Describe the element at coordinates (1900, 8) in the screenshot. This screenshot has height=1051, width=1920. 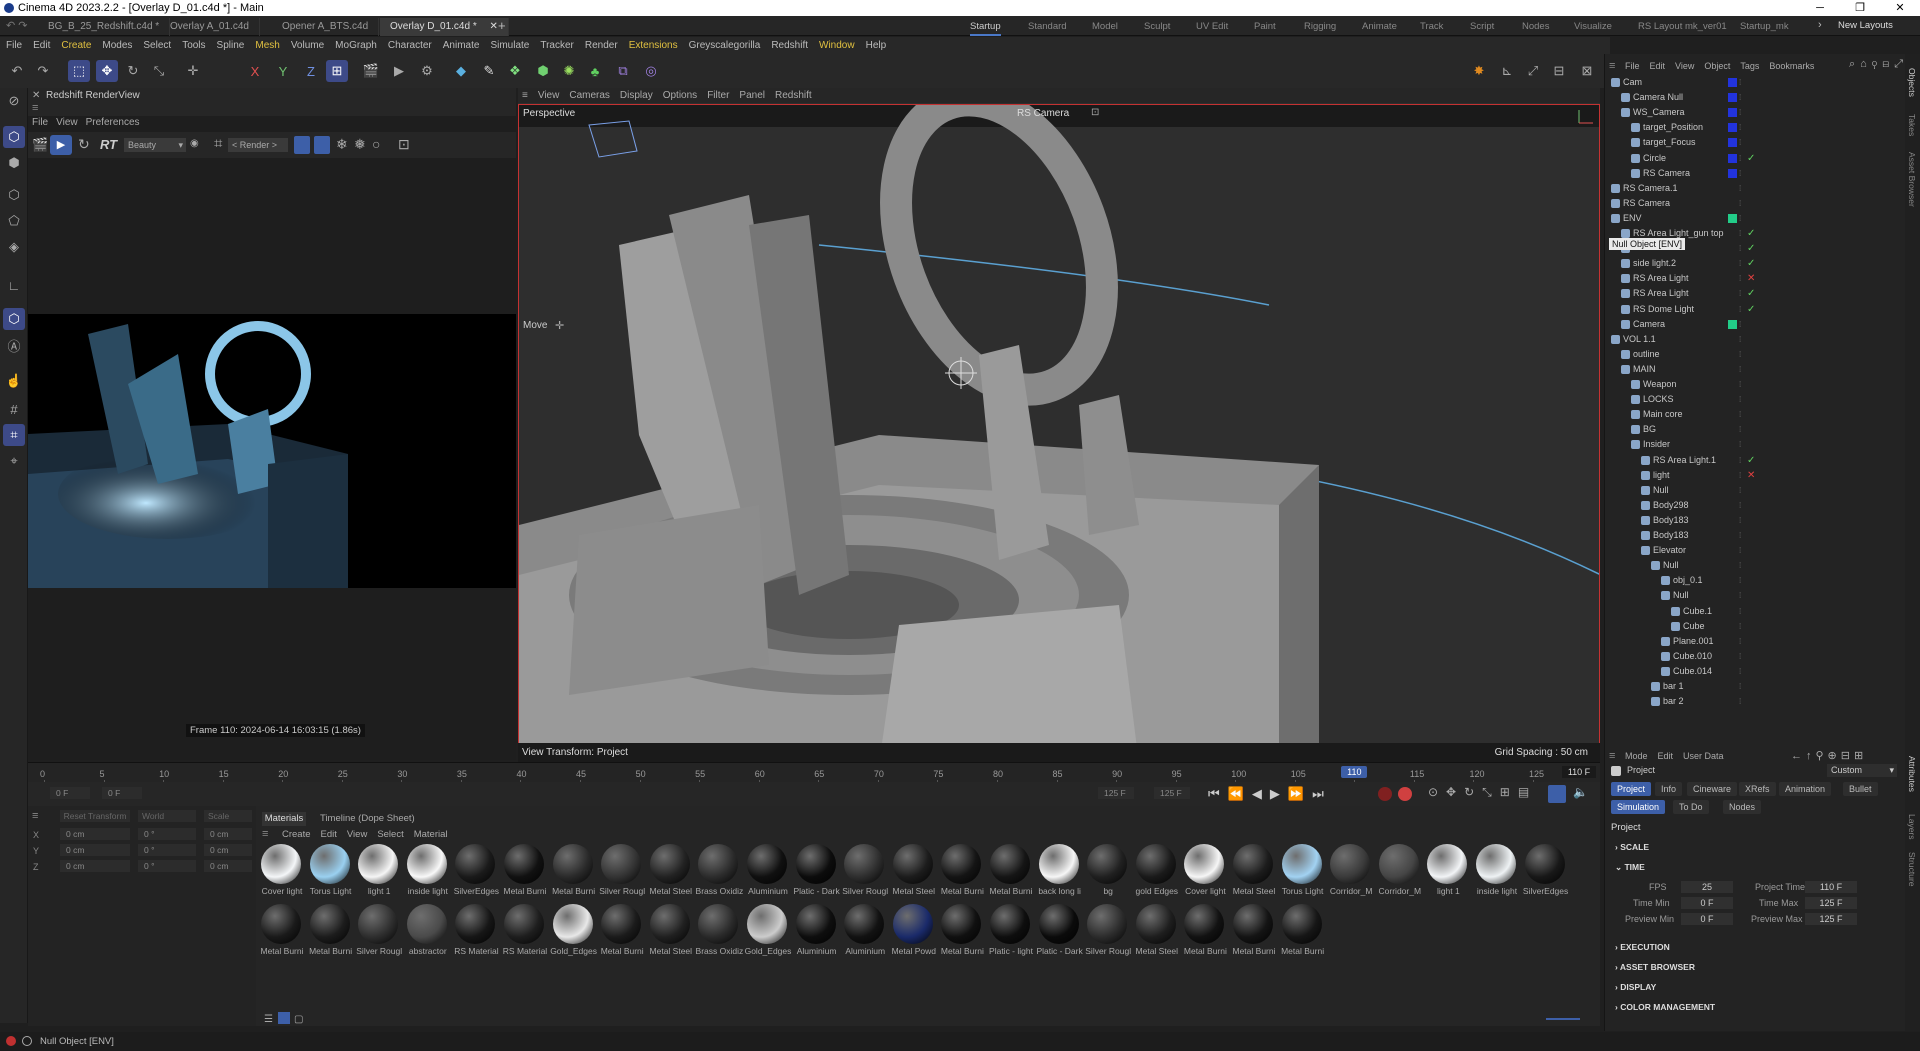
I see `close-icon: ✕` at that location.